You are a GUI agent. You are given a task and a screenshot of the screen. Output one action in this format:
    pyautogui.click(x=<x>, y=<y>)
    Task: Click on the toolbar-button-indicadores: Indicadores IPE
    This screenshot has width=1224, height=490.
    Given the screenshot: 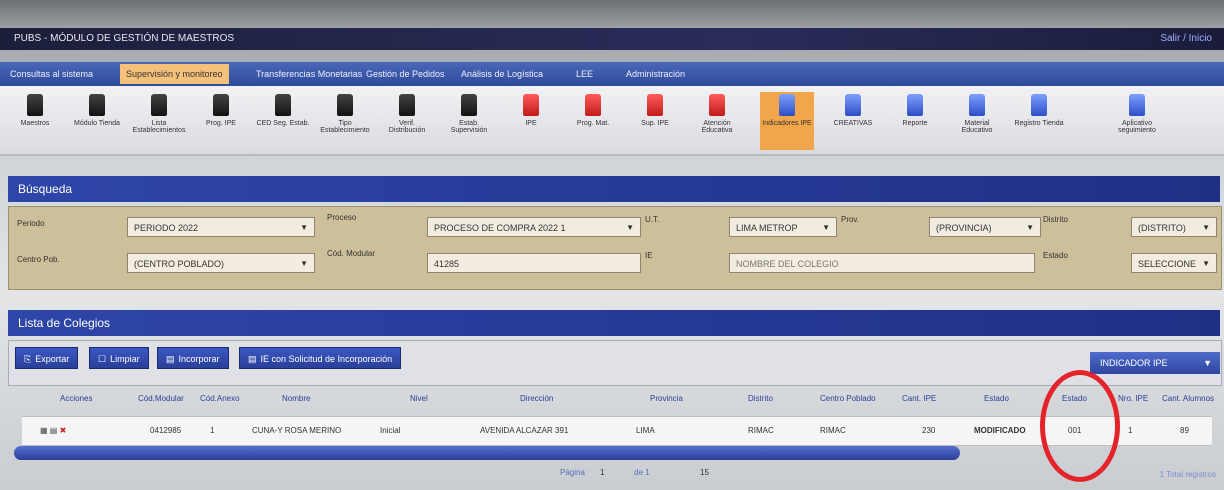 What is the action you would take?
    pyautogui.click(x=787, y=121)
    